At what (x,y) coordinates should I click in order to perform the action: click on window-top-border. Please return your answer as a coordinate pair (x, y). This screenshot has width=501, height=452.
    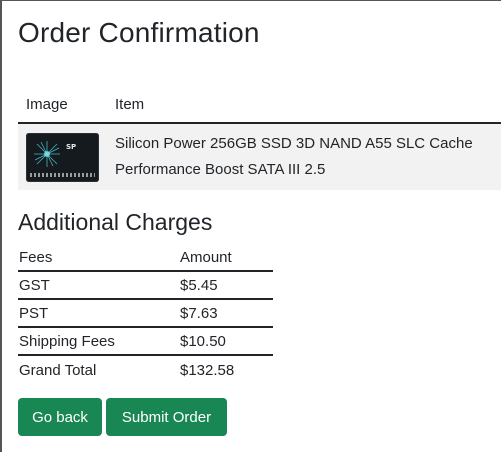
    Looking at the image, I should click on (250, 0).